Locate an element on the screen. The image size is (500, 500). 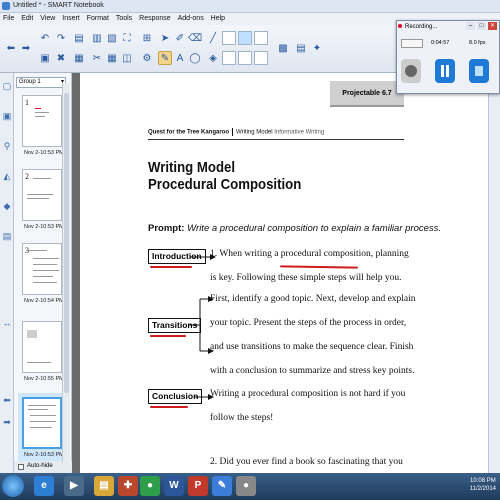
maximize-icon: □ is located at coordinates (481, 26).